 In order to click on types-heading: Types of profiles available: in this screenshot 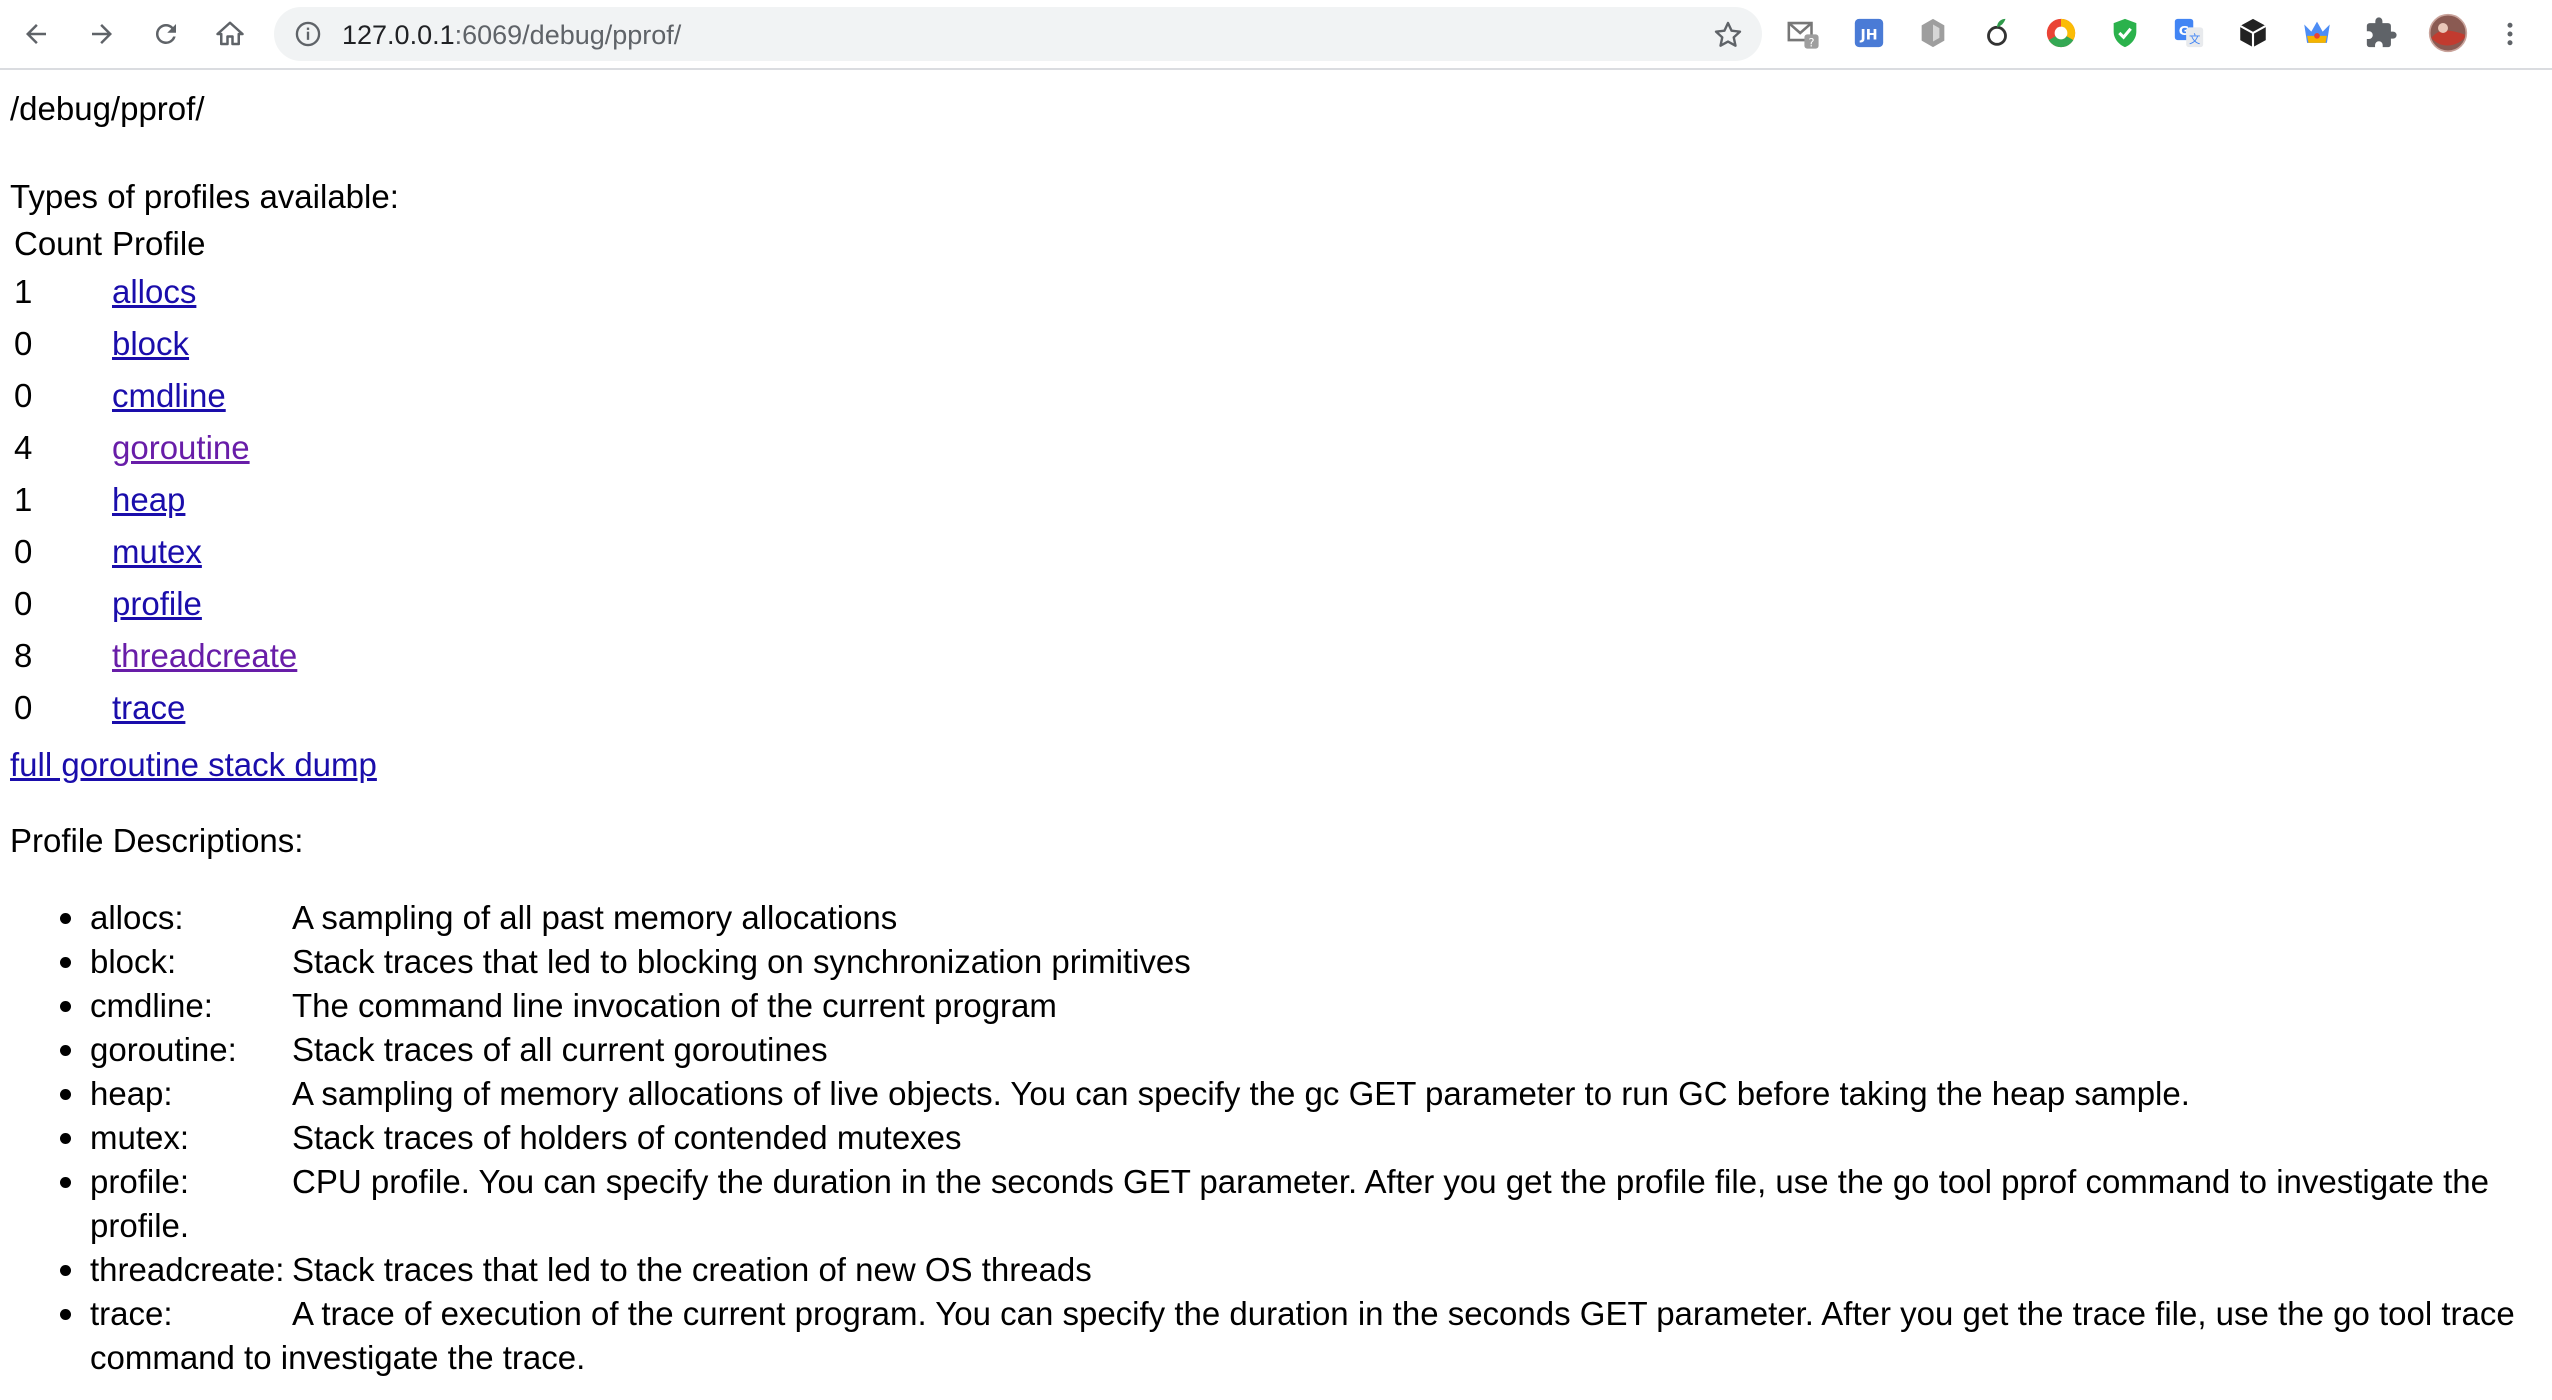, I will do `click(204, 196)`.